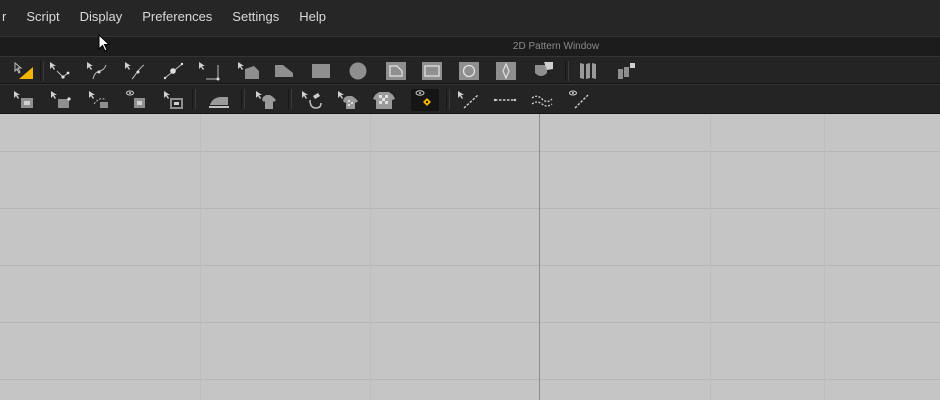 Image resolution: width=940 pixels, height=400 pixels. Describe the element at coordinates (97, 71) in the screenshot. I see `edit-curve-point-icon` at that location.